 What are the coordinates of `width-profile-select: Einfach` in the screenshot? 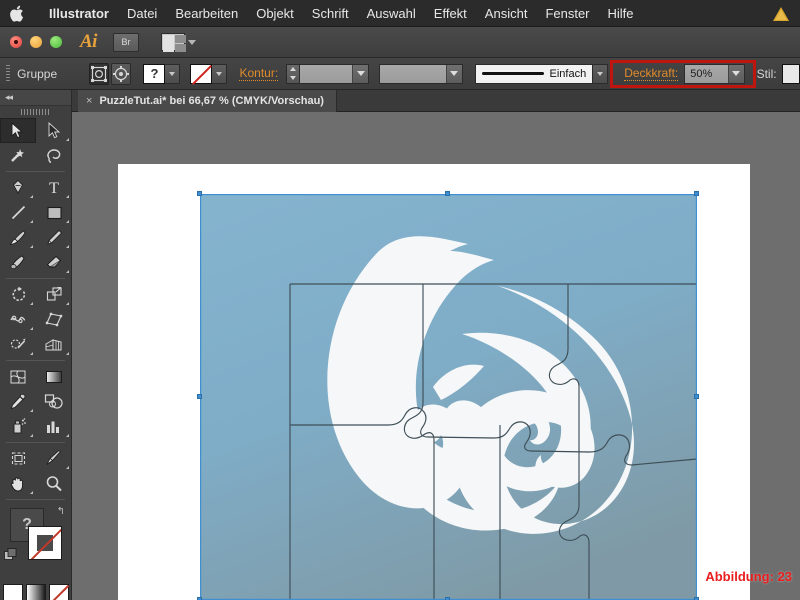 It's located at (534, 73).